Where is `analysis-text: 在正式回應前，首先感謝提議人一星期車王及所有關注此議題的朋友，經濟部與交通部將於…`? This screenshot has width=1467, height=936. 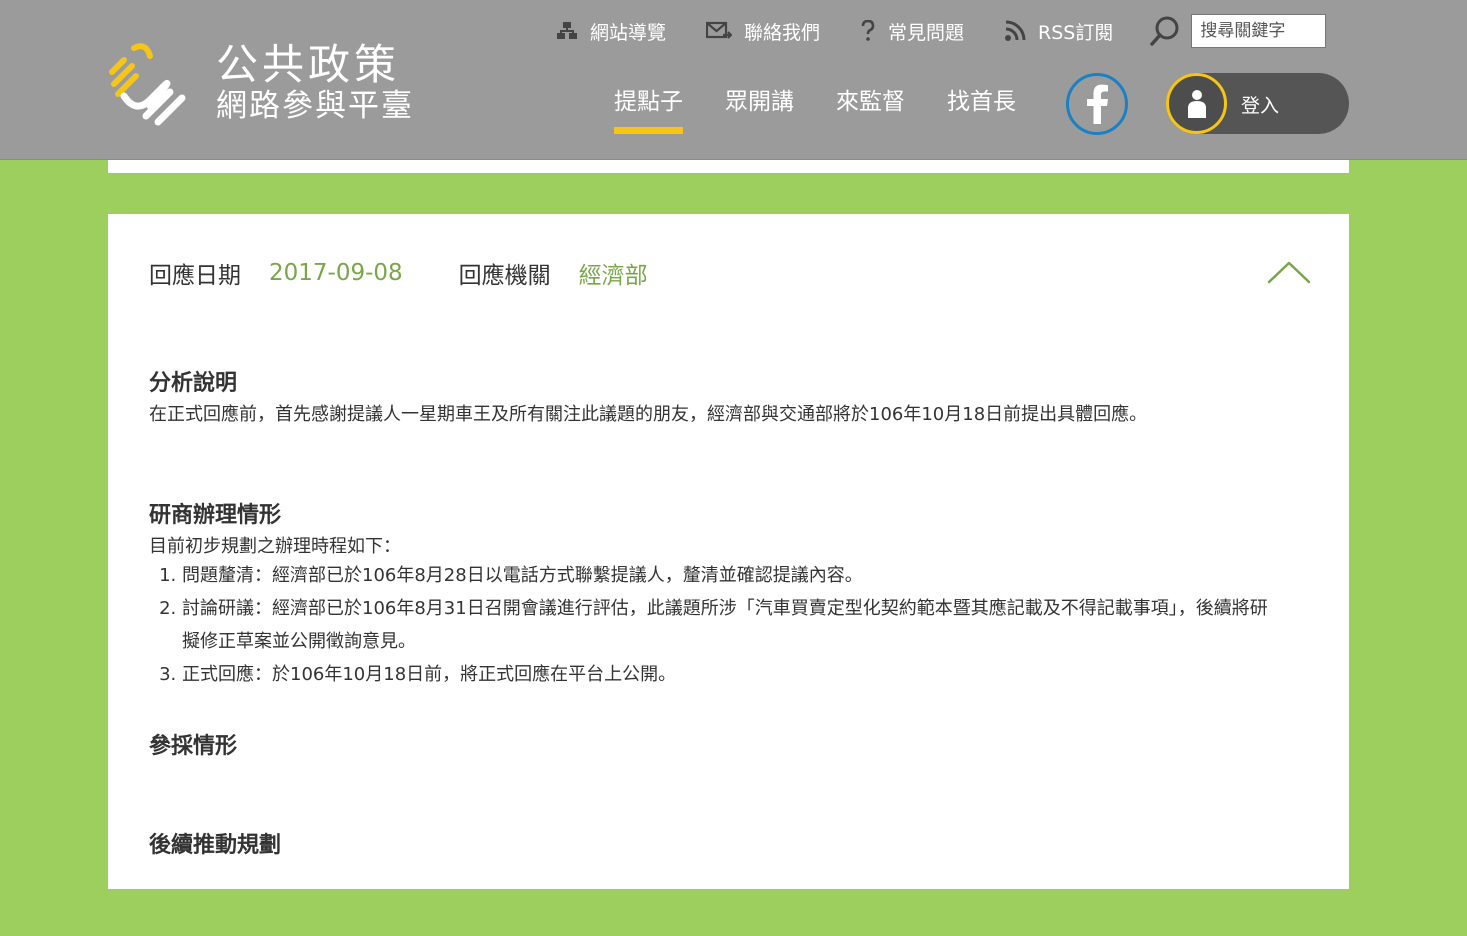 analysis-text: 在正式回應前，首先感謝提議人一星期車王及所有關注此議題的朋友，經濟部與交通部將於… is located at coordinates (648, 414).